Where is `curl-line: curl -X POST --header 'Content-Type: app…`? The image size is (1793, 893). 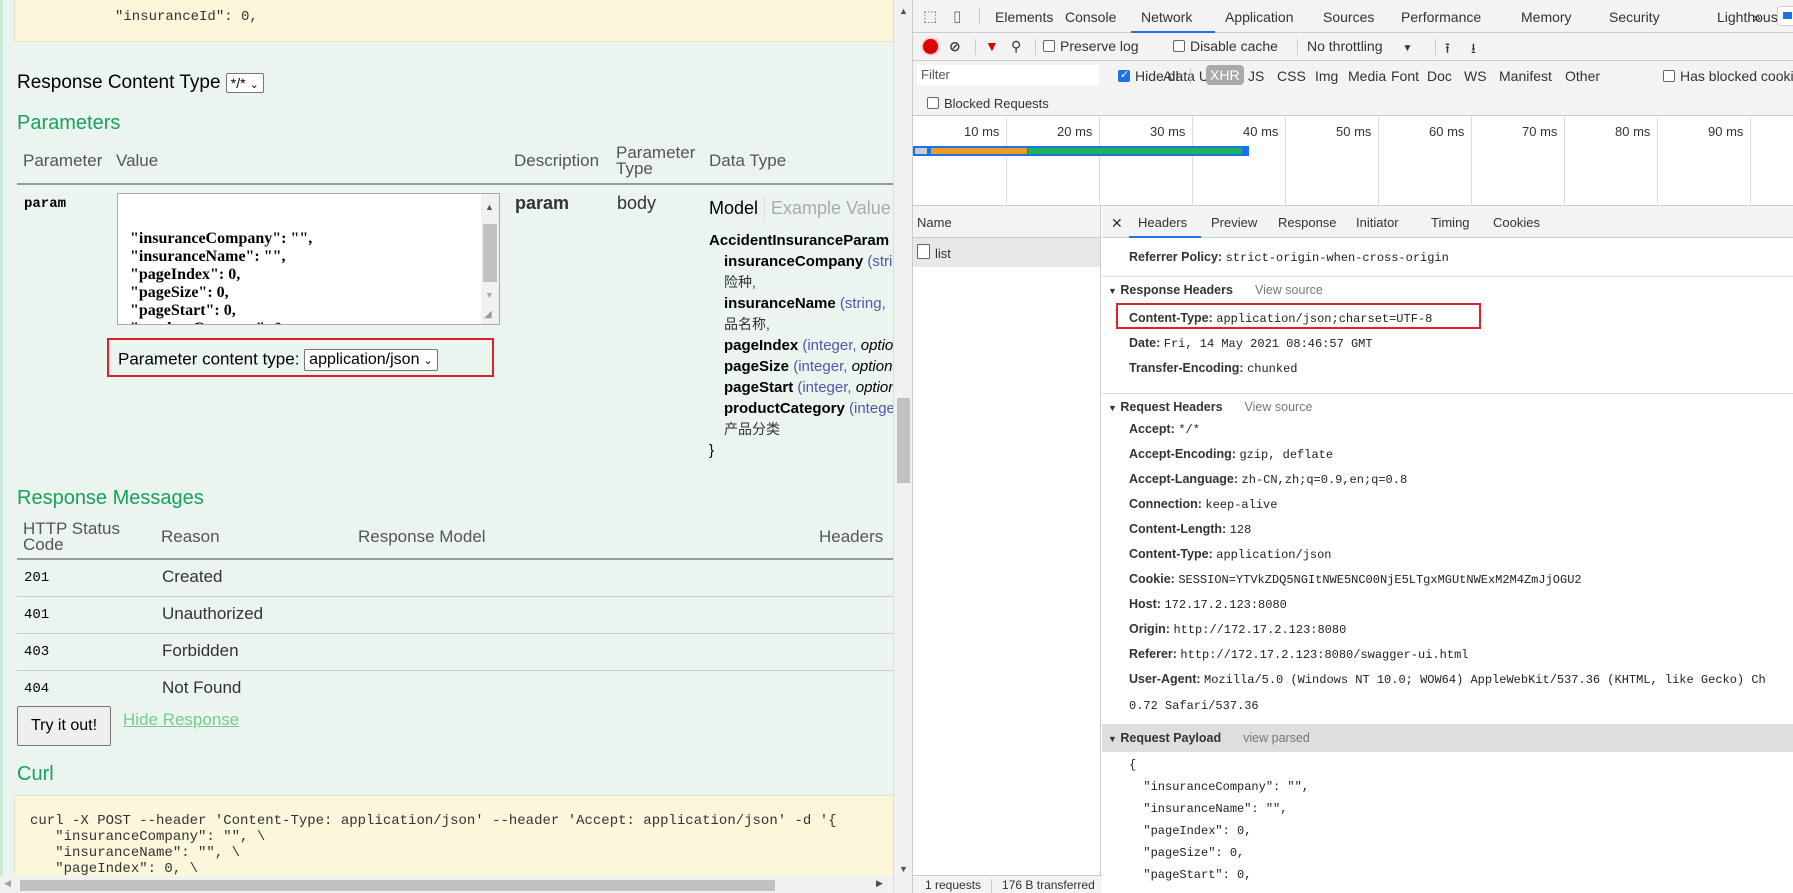 curl-line: curl -X POST --header 'Content-Type: app… is located at coordinates (433, 821).